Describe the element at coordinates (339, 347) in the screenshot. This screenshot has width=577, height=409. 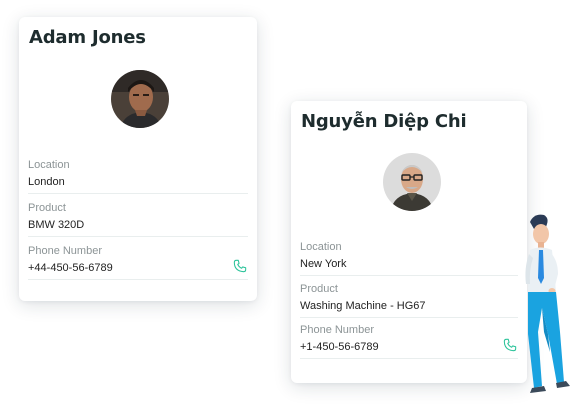
I see `phone-value: +1-450-56-6789` at that location.